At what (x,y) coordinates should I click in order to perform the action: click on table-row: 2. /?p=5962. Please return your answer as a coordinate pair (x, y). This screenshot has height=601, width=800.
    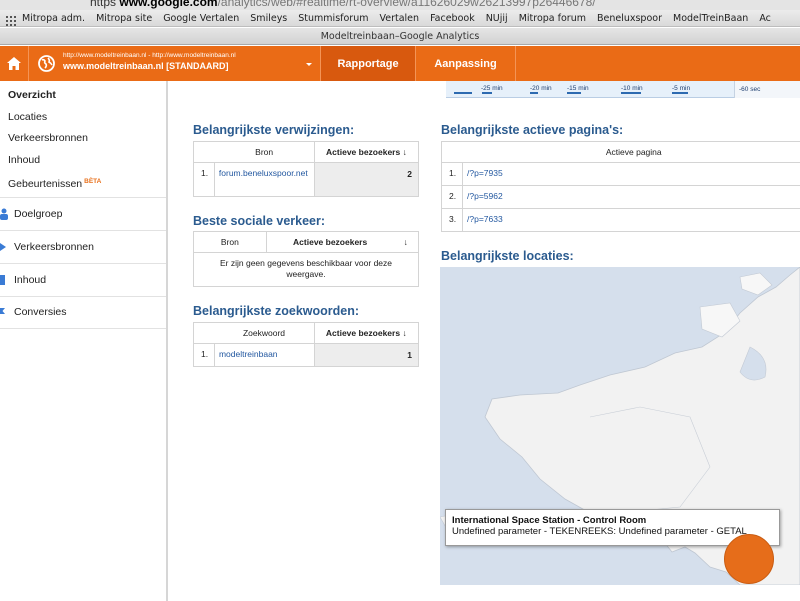
    Looking at the image, I should click on (620, 197).